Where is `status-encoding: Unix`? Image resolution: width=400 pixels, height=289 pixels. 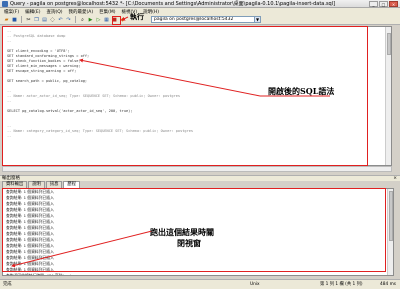 status-encoding: Unix is located at coordinates (255, 284).